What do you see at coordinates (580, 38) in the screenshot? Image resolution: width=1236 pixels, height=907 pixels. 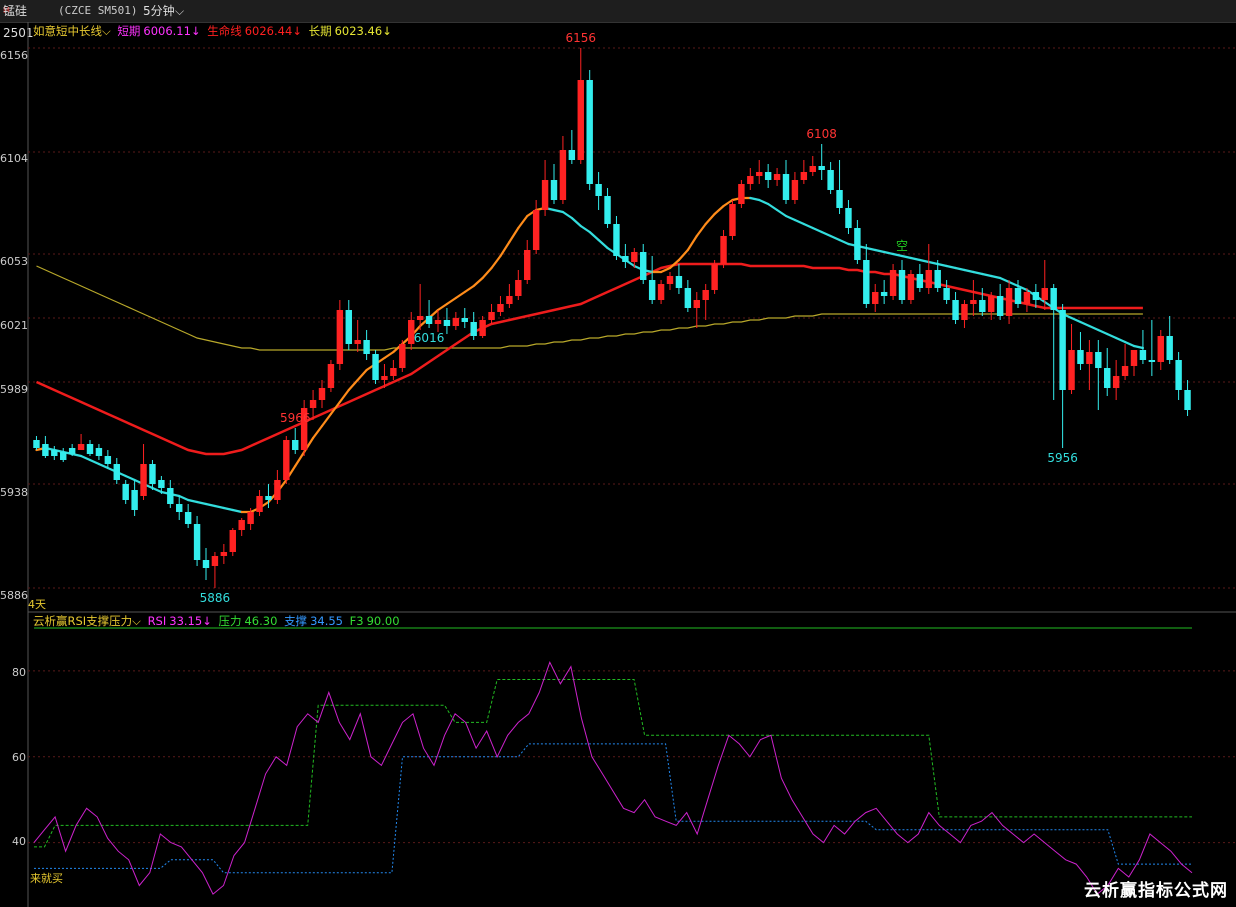 I see `price-extreme-label: 6156` at bounding box center [580, 38].